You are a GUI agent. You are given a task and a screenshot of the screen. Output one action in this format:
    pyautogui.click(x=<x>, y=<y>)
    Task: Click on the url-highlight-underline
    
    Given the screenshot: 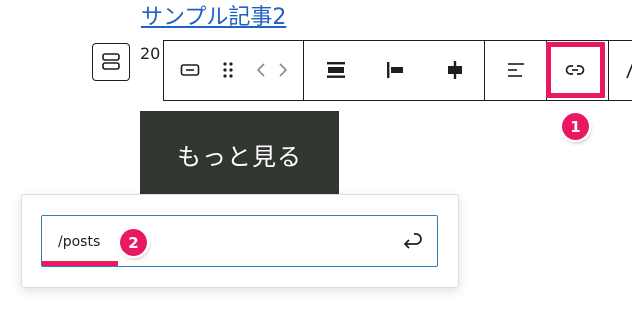 What is the action you would take?
    pyautogui.click(x=80, y=263)
    